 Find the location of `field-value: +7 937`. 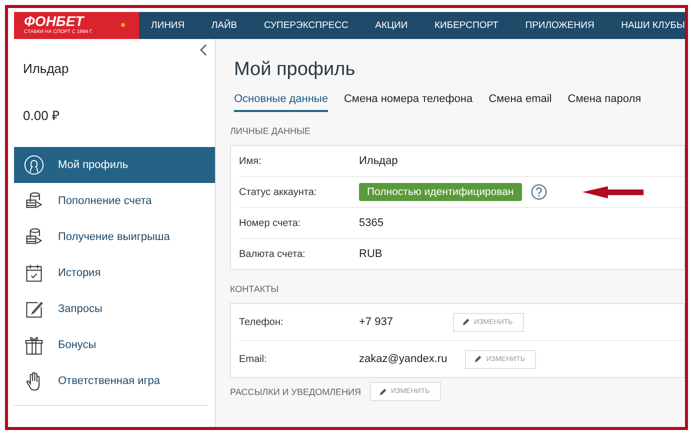

field-value: +7 937 is located at coordinates (376, 322).